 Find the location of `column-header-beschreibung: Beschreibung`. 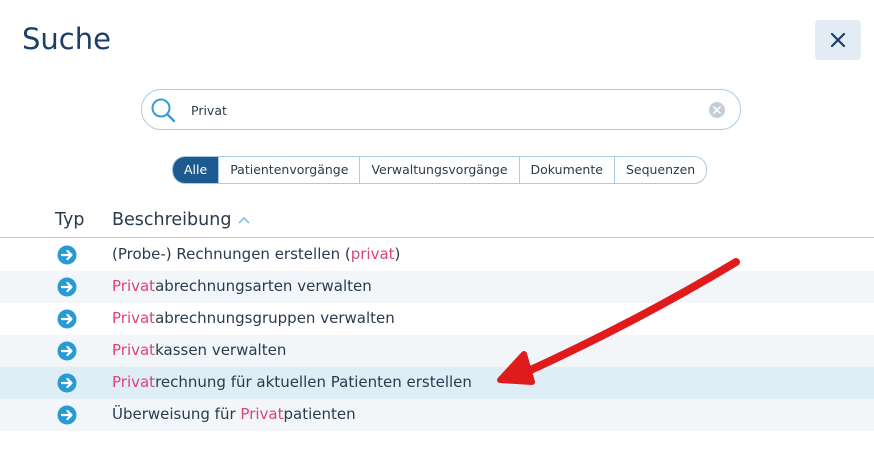

column-header-beschreibung: Beschreibung is located at coordinates (181, 220).